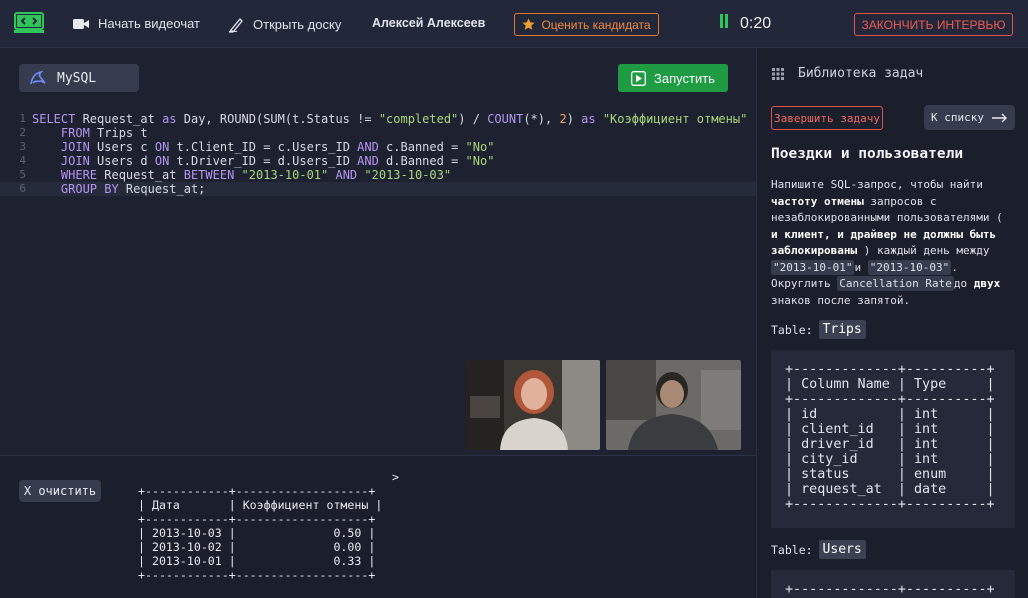 Image resolution: width=1028 pixels, height=598 pixels. I want to click on video-tile-interviewer, so click(673, 405).